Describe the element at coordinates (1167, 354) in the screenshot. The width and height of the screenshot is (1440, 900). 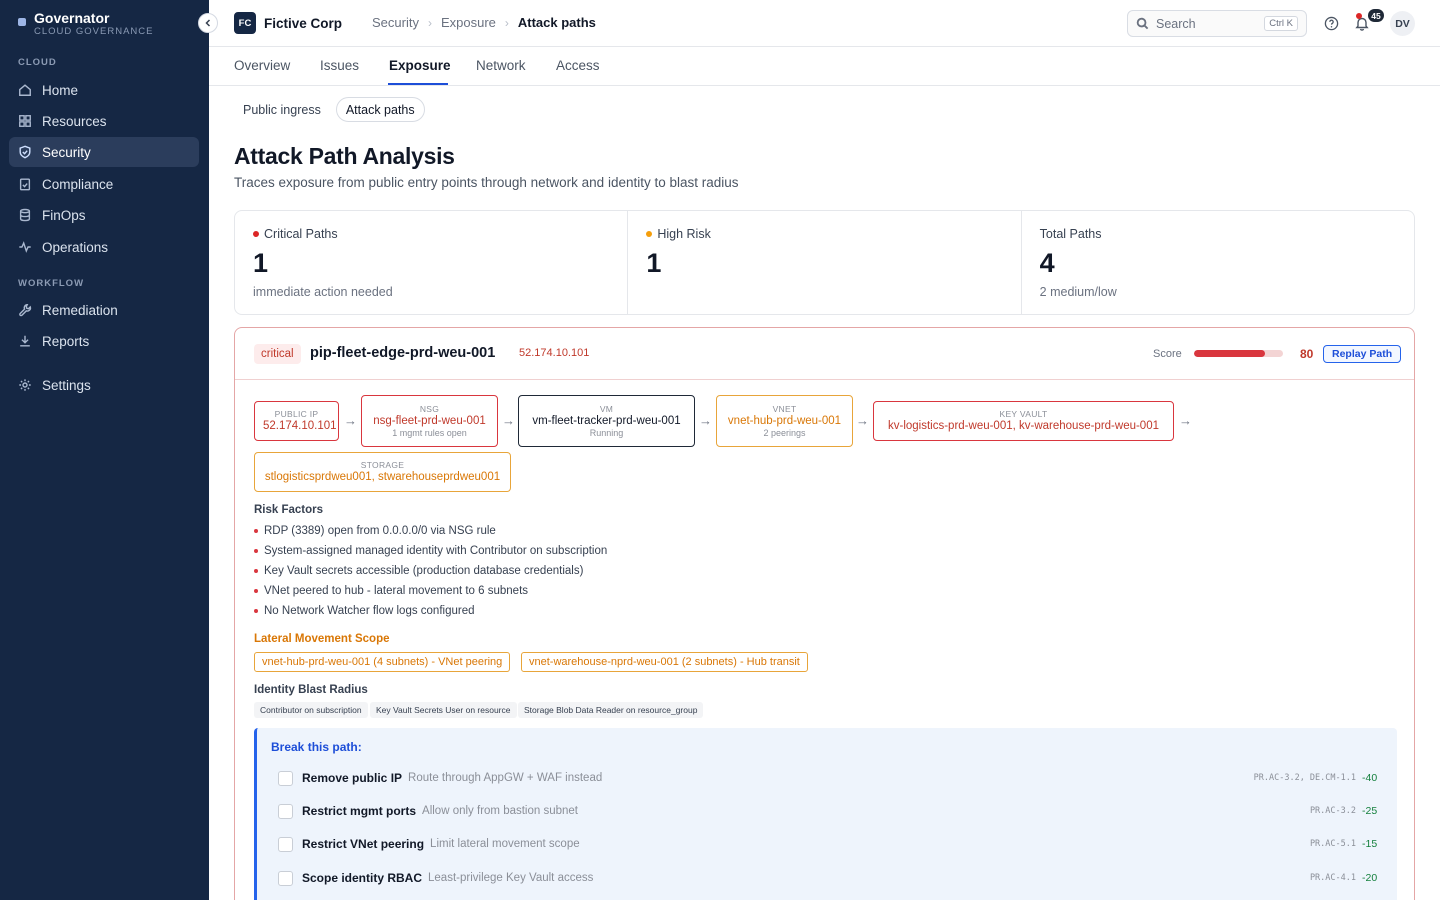
I see `score-label: Score` at that location.